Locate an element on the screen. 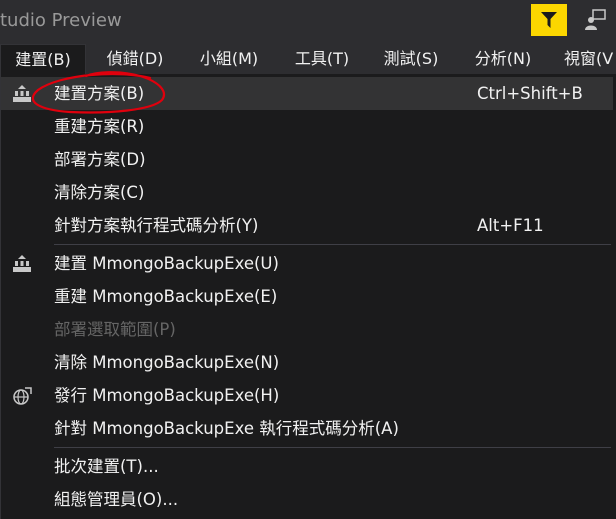 The height and width of the screenshot is (519, 616). menu-item-deploy-selection: 部署選取範圍(P) is located at coordinates (307, 329).